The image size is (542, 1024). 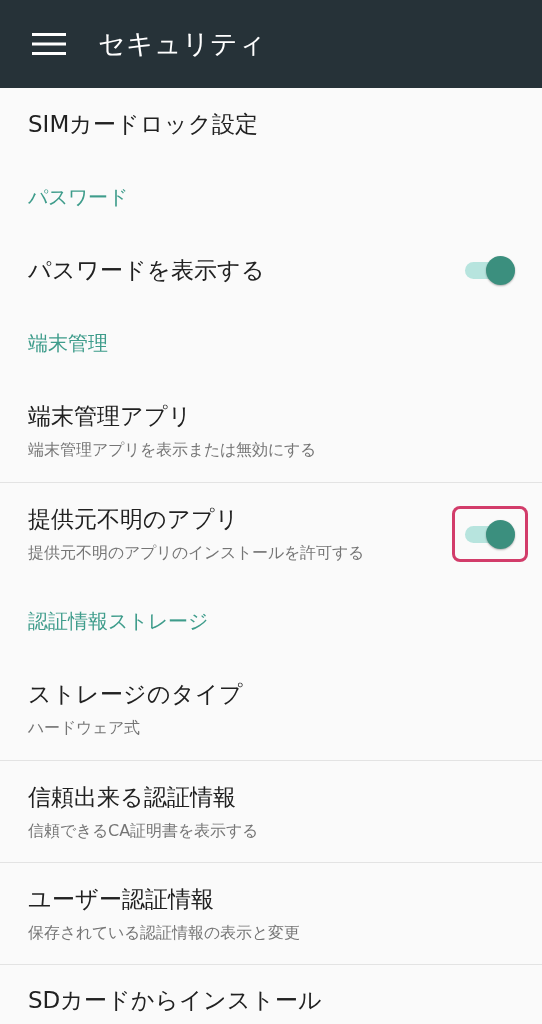 What do you see at coordinates (271, 709) in the screenshot?
I see `settings-item: ストレージのタイプ ハードウェア式` at bounding box center [271, 709].